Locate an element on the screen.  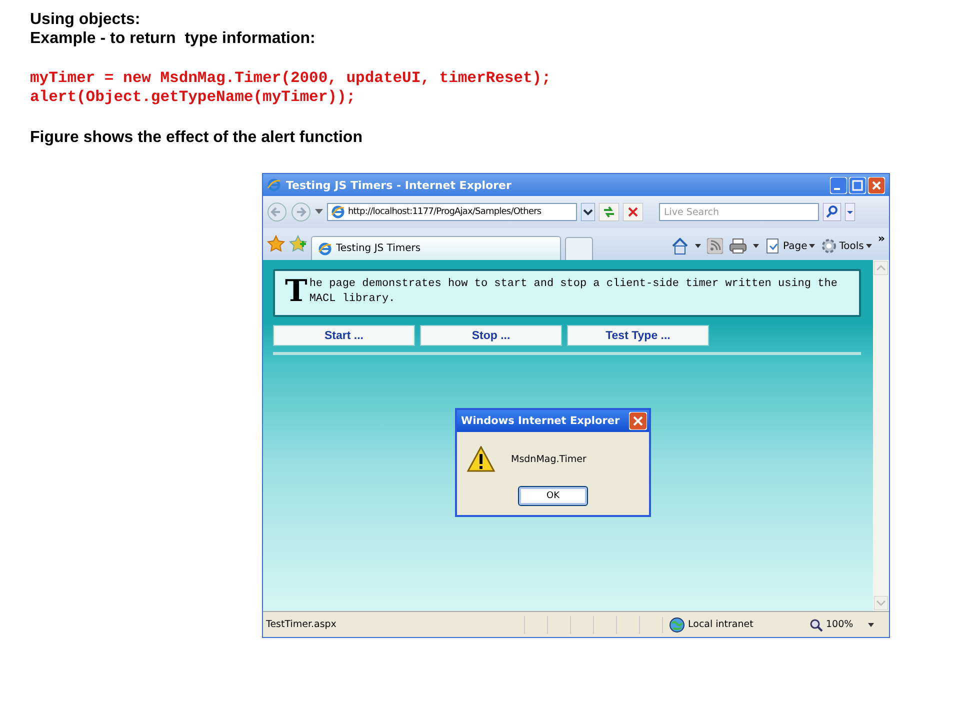
menu-label: Tools is located at coordinates (851, 246).